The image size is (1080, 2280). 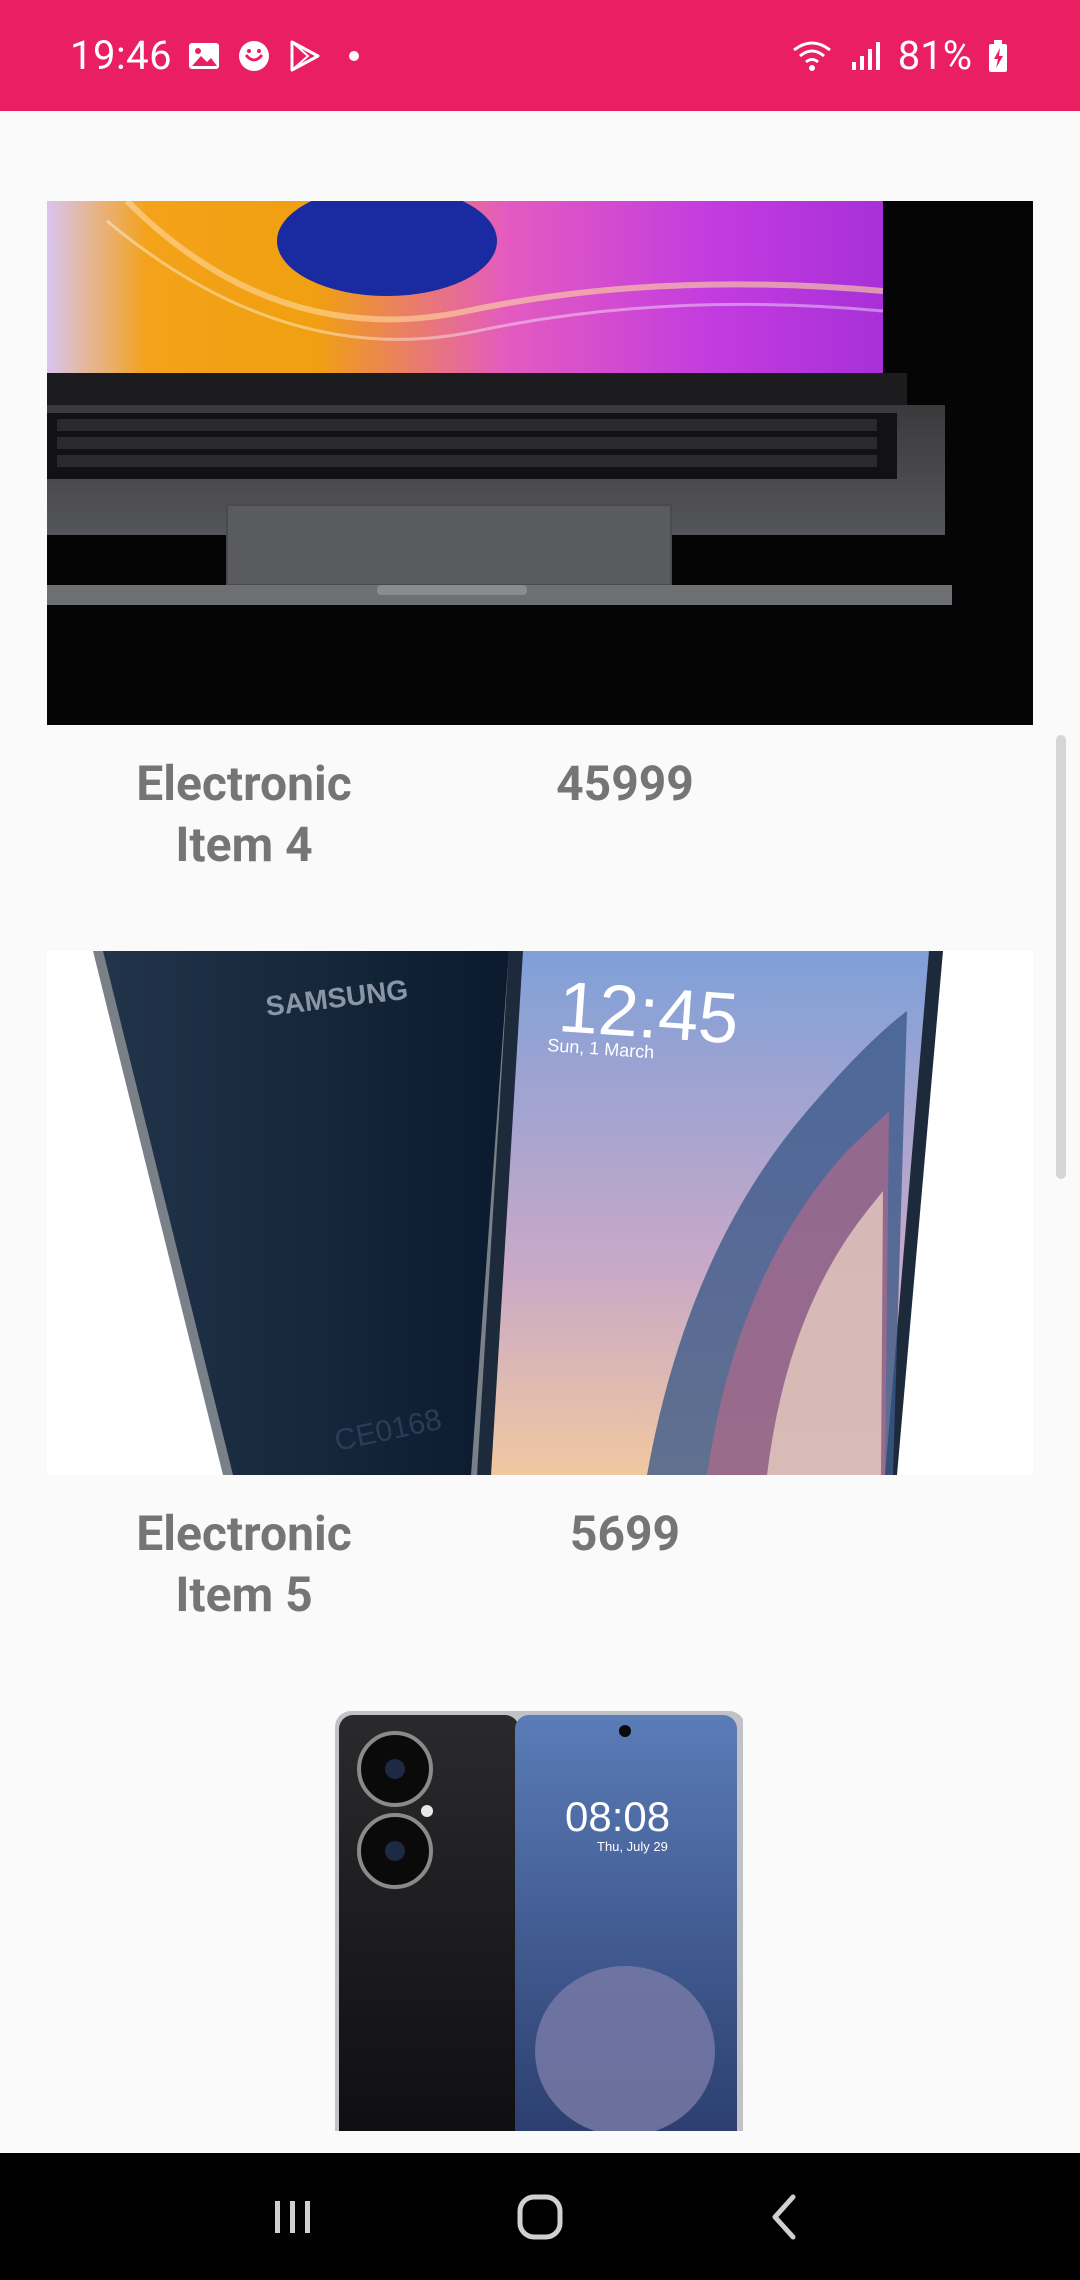 What do you see at coordinates (866, 56) in the screenshot?
I see `signal-icon` at bounding box center [866, 56].